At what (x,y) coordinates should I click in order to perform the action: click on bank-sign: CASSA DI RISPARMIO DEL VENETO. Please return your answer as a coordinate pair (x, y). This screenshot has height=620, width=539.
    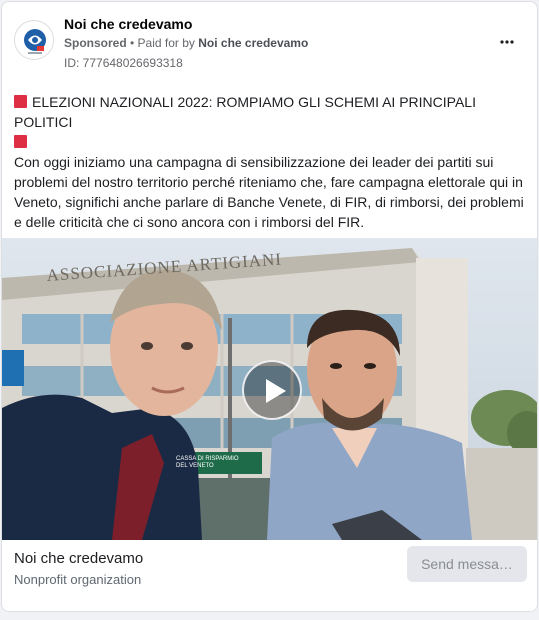
    Looking at the image, I should click on (207, 463).